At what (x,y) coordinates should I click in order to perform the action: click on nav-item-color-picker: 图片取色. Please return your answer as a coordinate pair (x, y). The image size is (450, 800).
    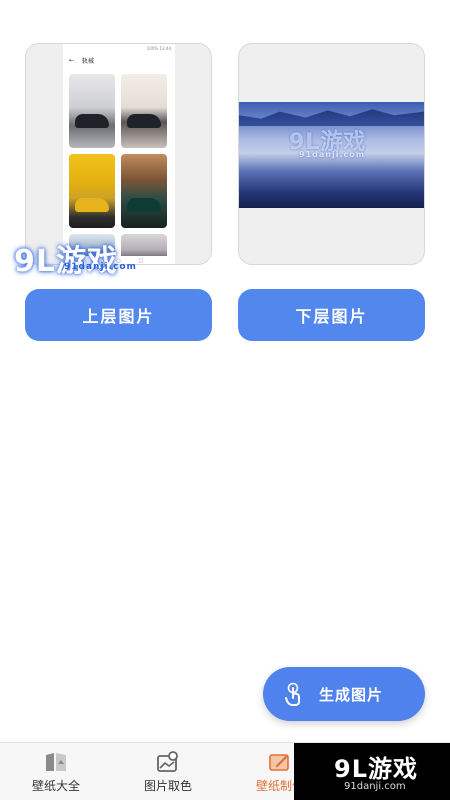
    Looking at the image, I should click on (168, 771).